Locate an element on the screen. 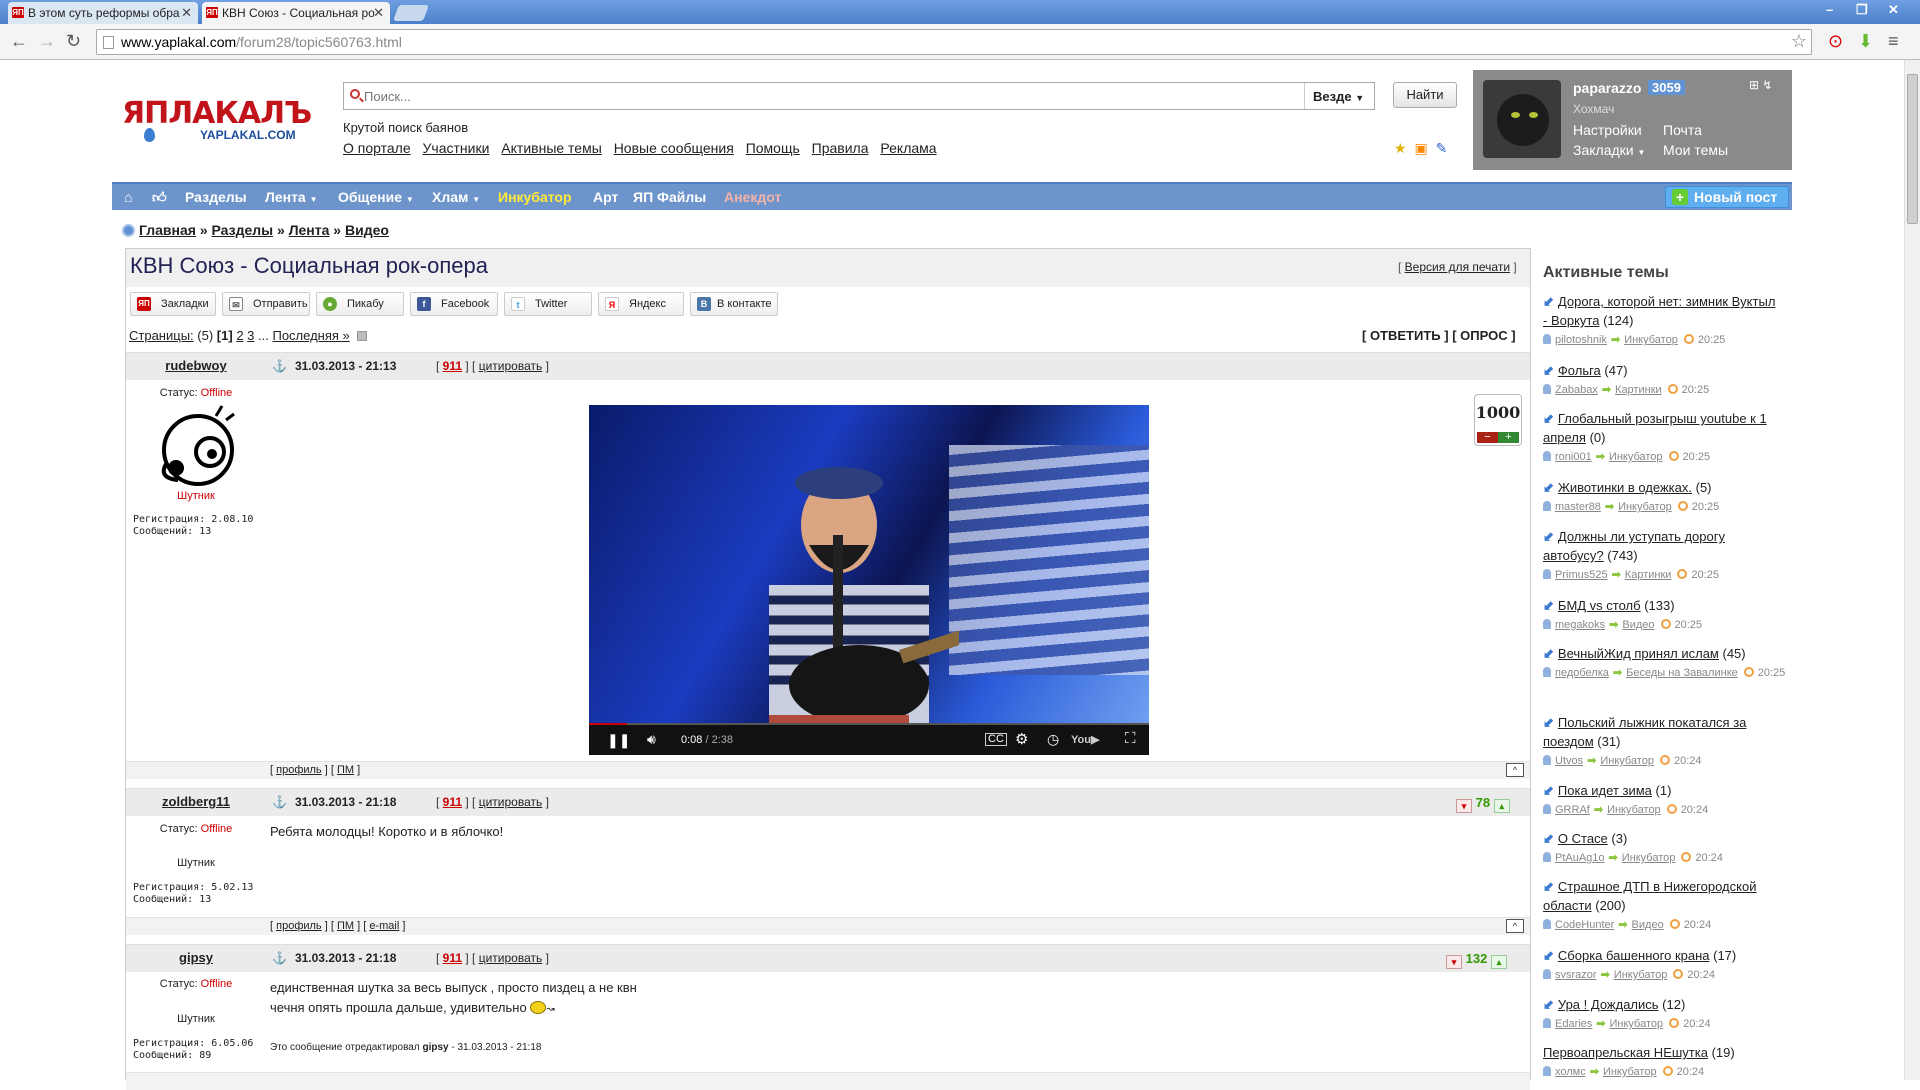 This screenshot has width=1920, height=1090. poll-button: [ ОПРОС ] is located at coordinates (1483, 335).